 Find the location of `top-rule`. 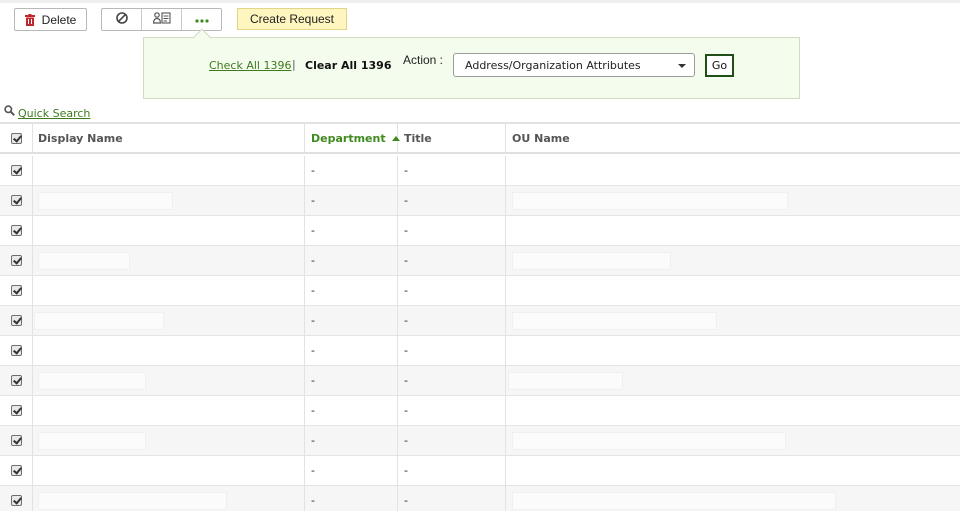

top-rule is located at coordinates (480, 1).